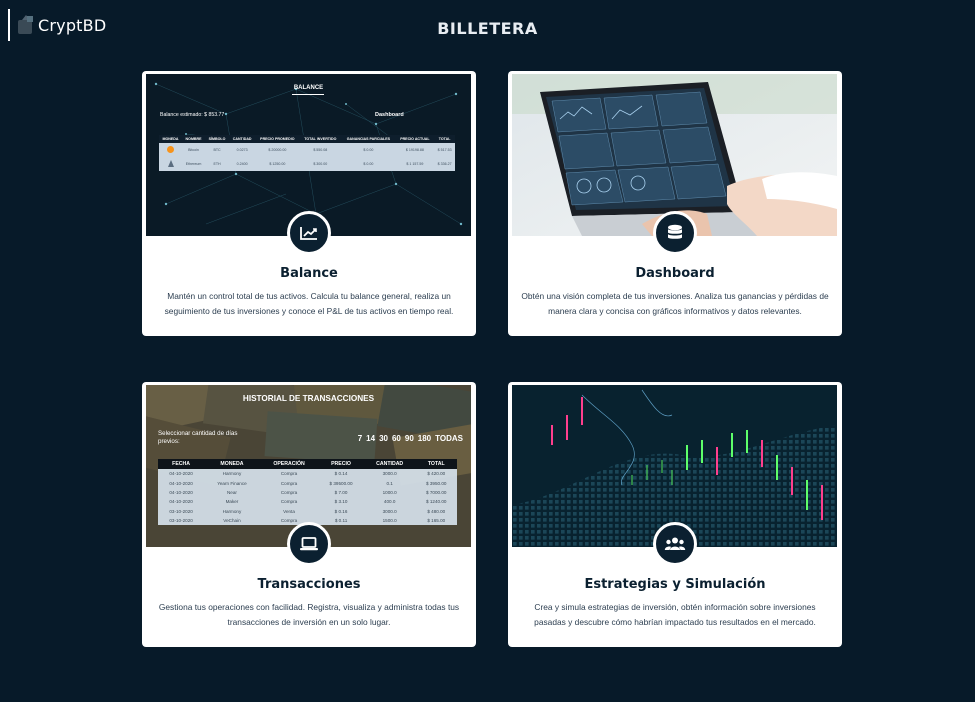 Image resolution: width=975 pixels, height=702 pixels. I want to click on table-cell: VeChain, so click(232, 520).